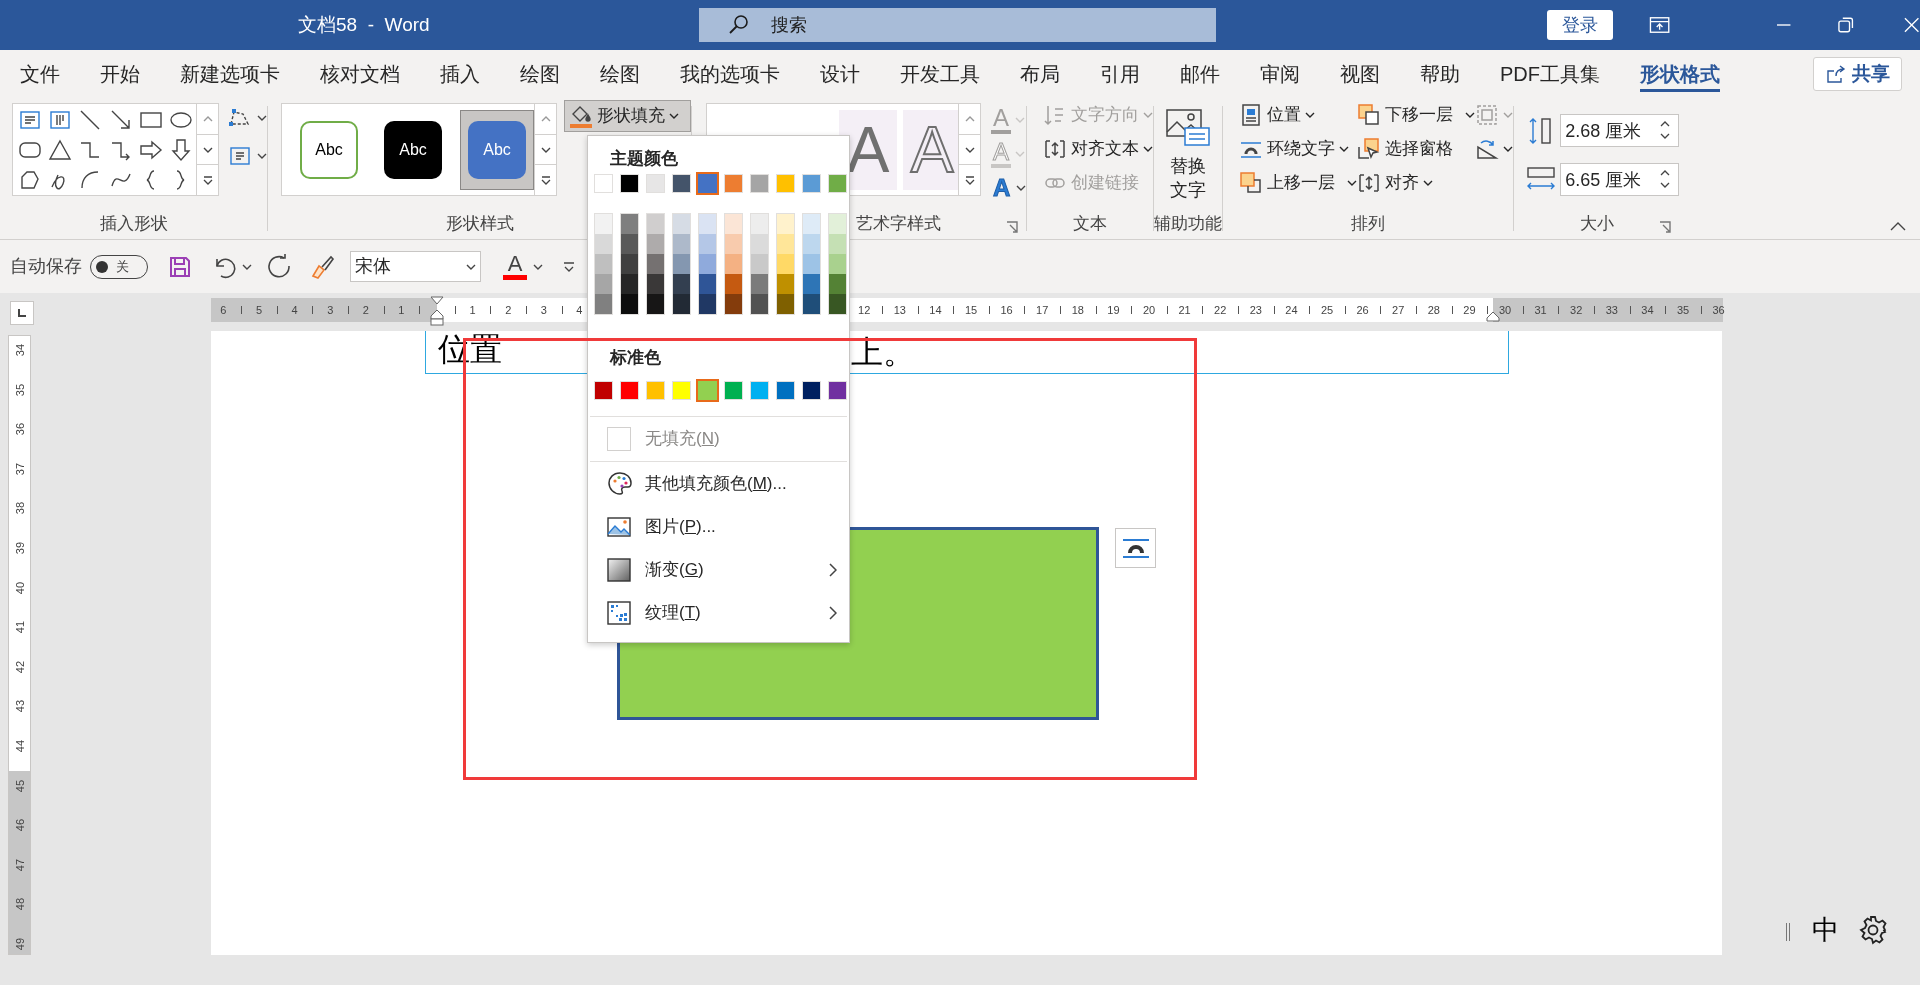 Image resolution: width=1920 pixels, height=985 pixels. Describe the element at coordinates (20, 548) in the screenshot. I see `ruler-number: 39` at that location.